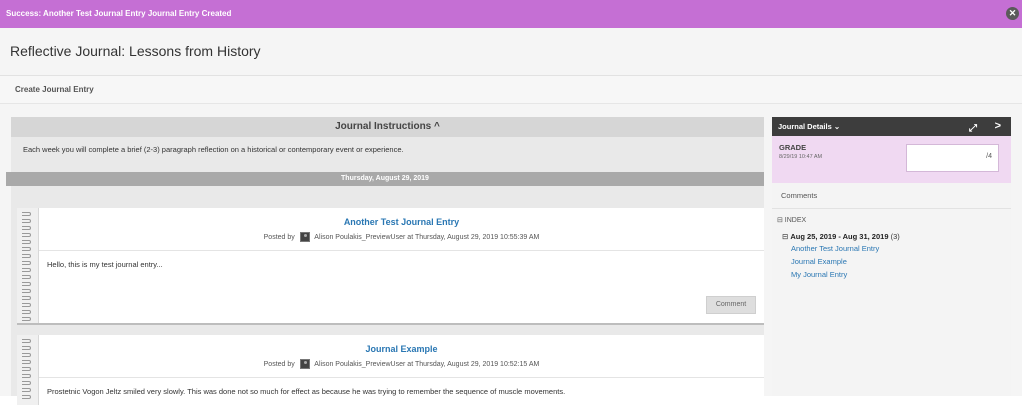  Describe the element at coordinates (135, 51) in the screenshot. I see `page-title: Reflective Journal: Lessons from History` at that location.